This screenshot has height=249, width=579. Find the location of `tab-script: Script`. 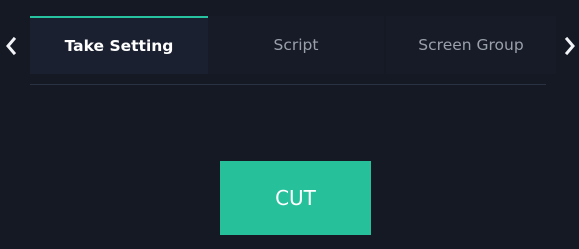

tab-script: Script is located at coordinates (296, 45).